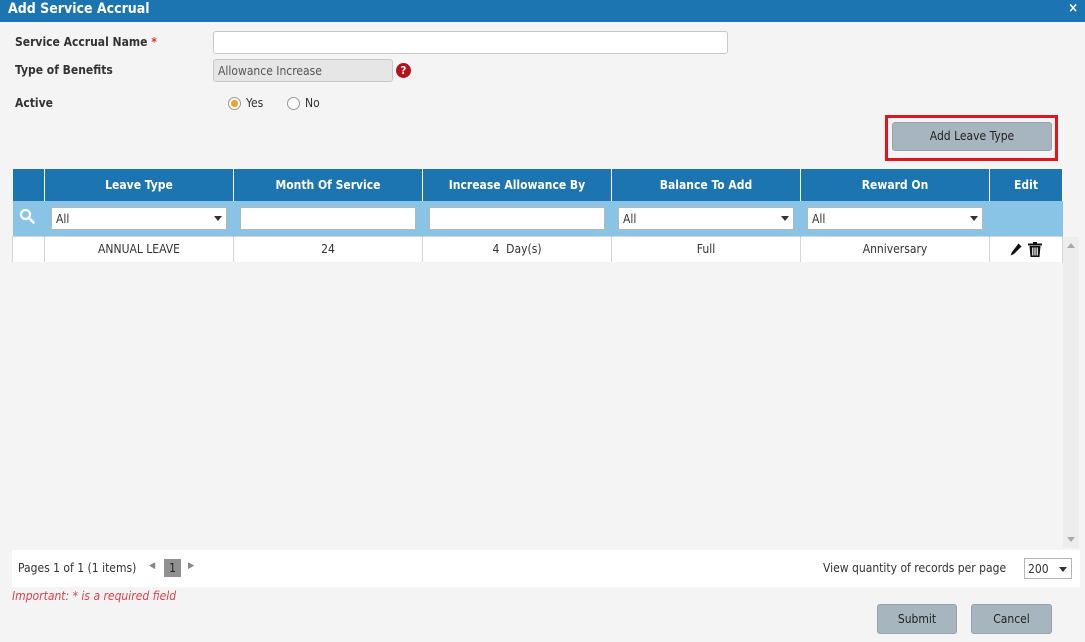 The width and height of the screenshot is (1085, 642). I want to click on filter-month-cell, so click(328, 218).